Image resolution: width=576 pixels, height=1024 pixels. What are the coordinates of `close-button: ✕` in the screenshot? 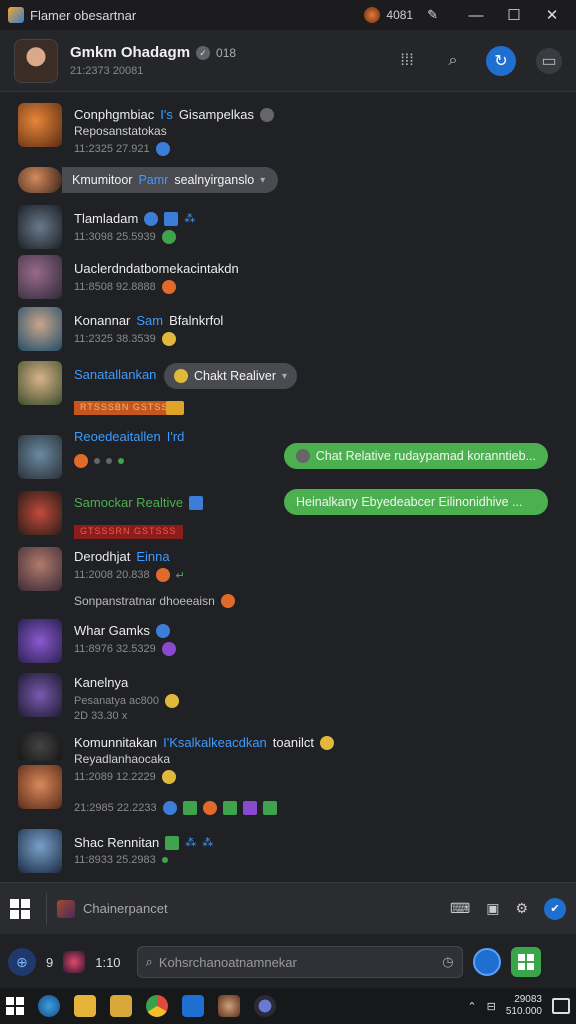 It's located at (552, 15).